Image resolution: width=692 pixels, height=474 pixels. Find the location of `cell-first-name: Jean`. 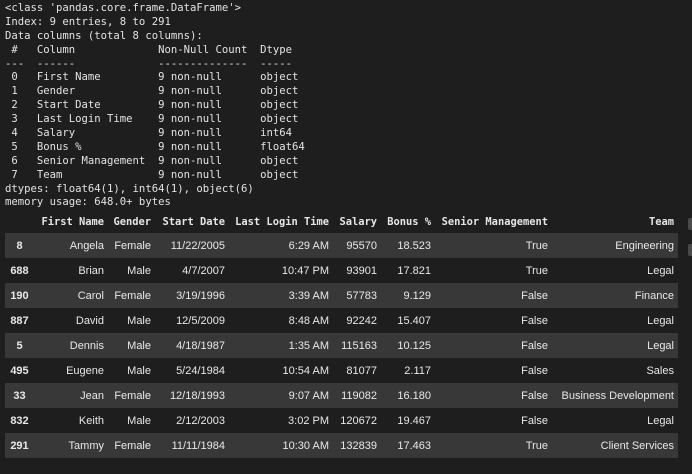

cell-first-name: Jean is located at coordinates (92, 395).